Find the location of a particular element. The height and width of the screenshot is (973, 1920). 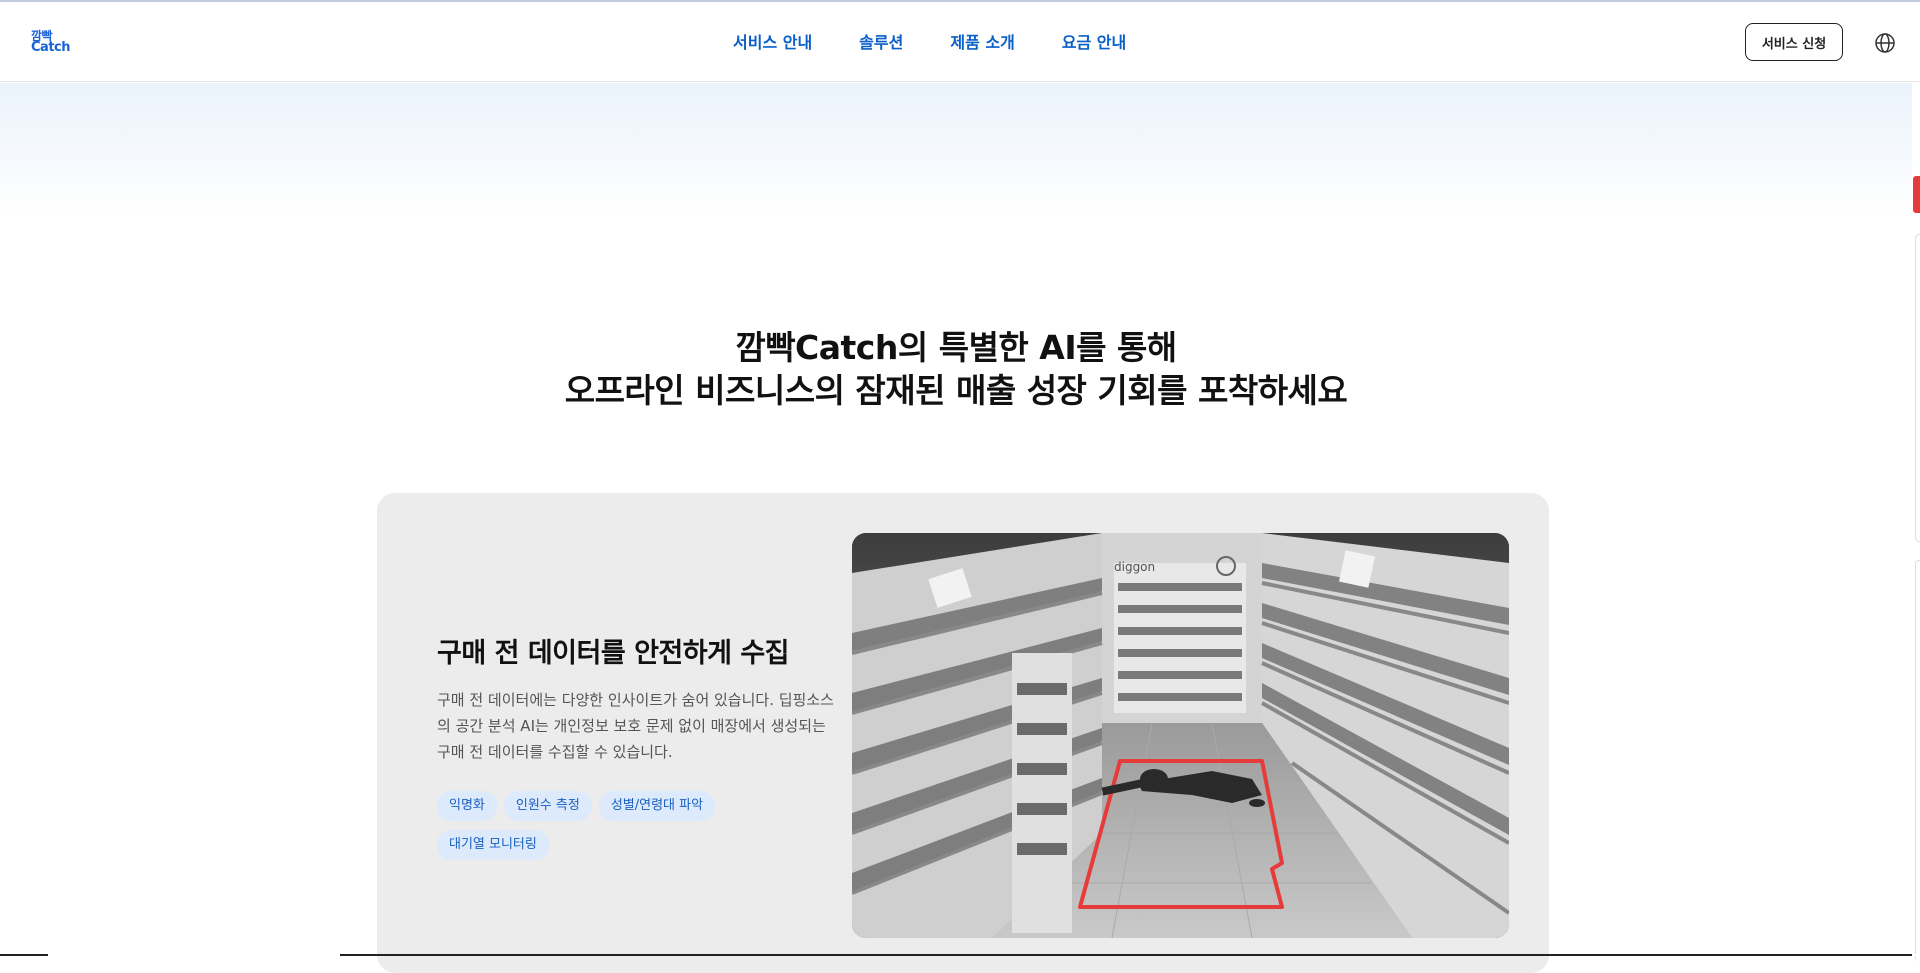

brand-logo: 깜빡 Catch is located at coordinates (52, 45).